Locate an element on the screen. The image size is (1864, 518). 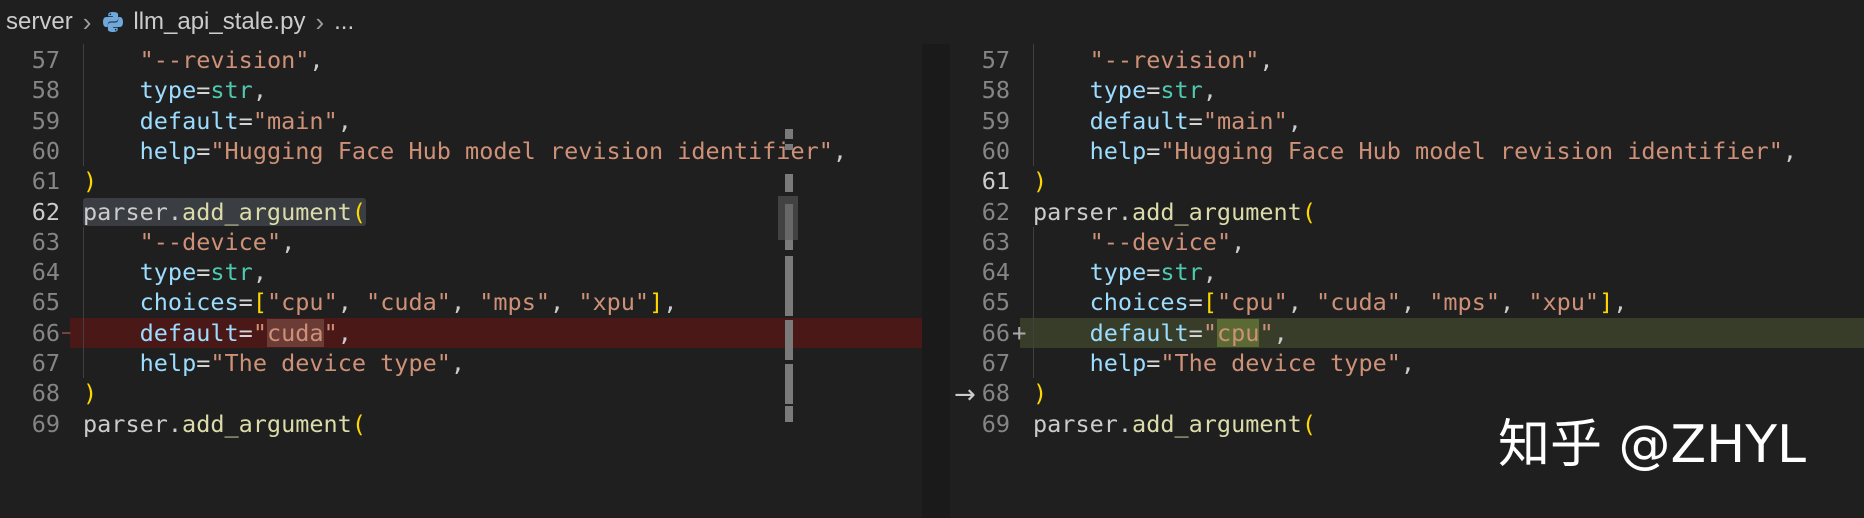
plus-icon: + is located at coordinates (1019, 332).